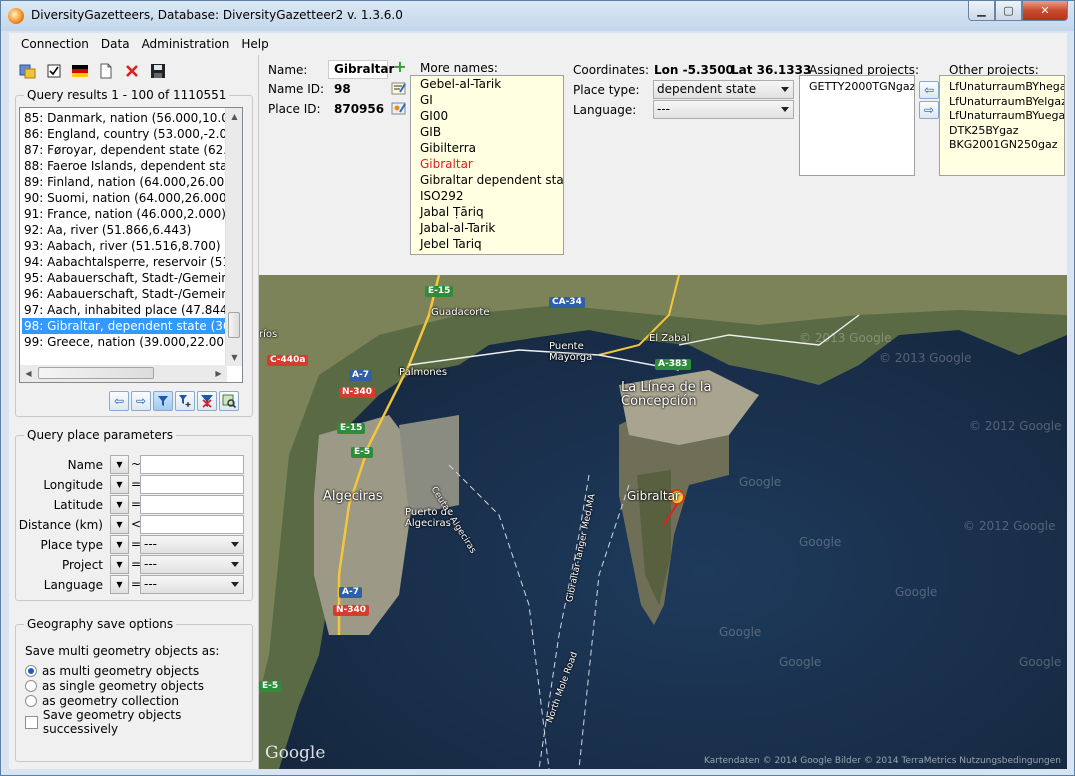 Image resolution: width=1075 pixels, height=776 pixels. What do you see at coordinates (1006, 131) in the screenshot?
I see `list-item: DTK25BYgaz` at bounding box center [1006, 131].